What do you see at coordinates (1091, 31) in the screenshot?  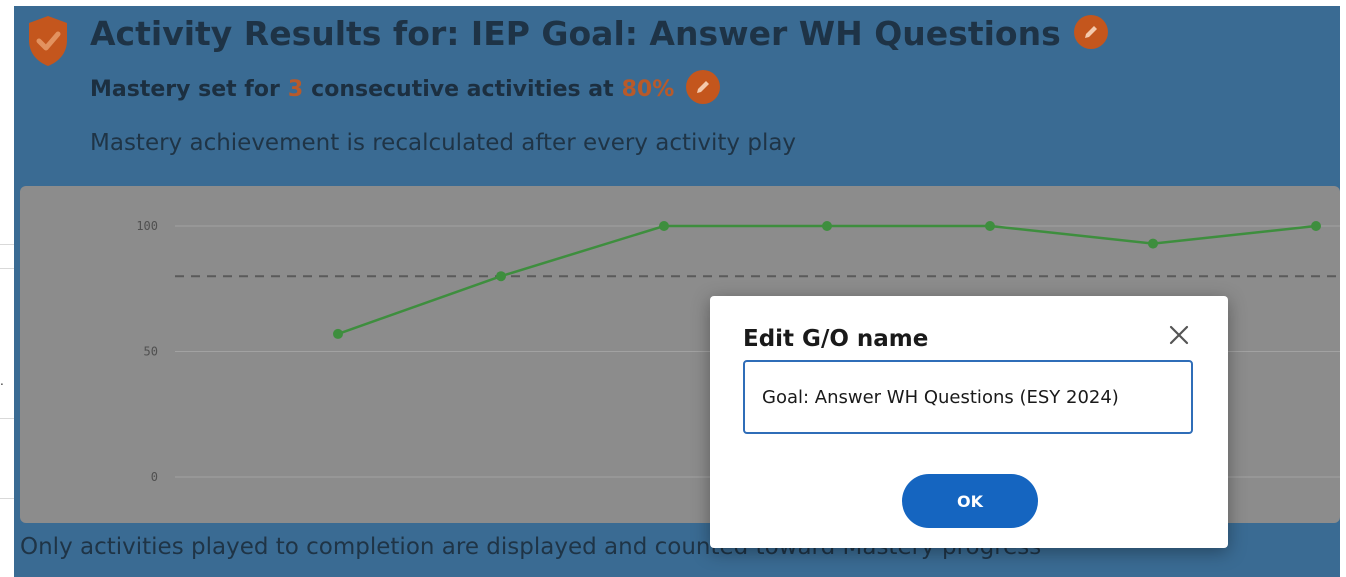 I see `edit-title-pencil-icon` at bounding box center [1091, 31].